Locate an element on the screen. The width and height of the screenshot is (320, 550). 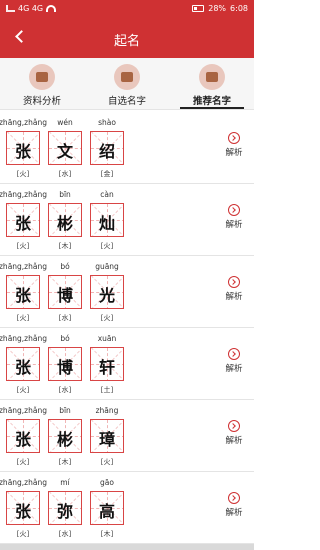
wifi-icon is located at coordinates (51, 8).